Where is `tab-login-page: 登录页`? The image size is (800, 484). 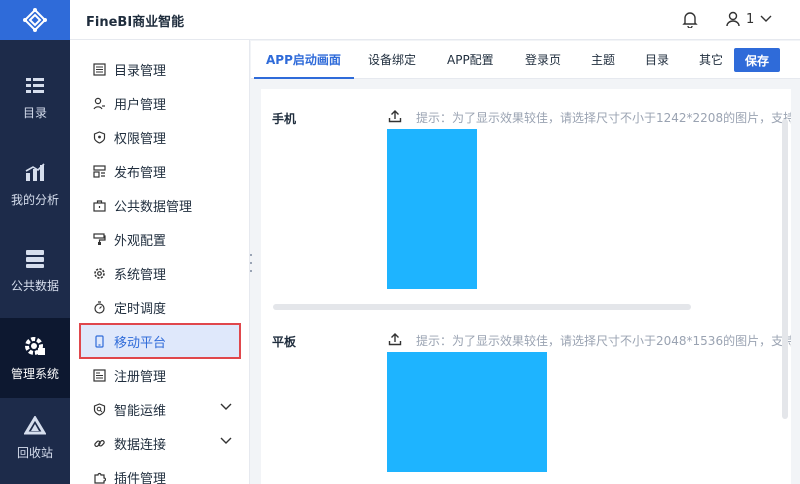
tab-login-page: 登录页 is located at coordinates (543, 60).